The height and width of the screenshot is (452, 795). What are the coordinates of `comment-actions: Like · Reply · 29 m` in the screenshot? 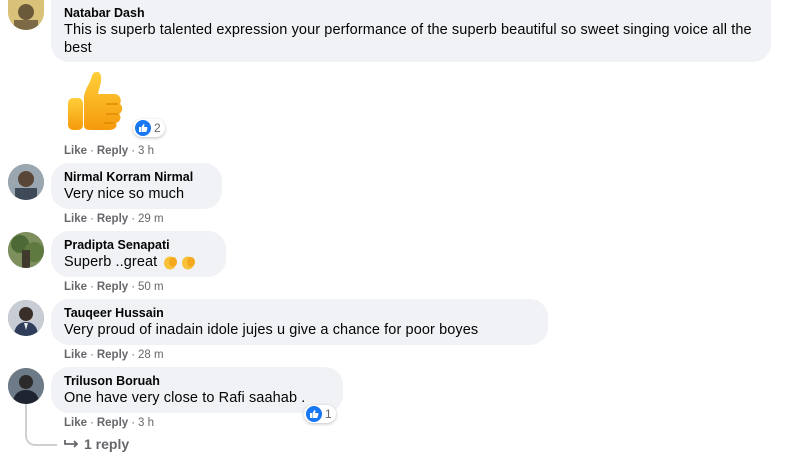 It's located at (114, 219).